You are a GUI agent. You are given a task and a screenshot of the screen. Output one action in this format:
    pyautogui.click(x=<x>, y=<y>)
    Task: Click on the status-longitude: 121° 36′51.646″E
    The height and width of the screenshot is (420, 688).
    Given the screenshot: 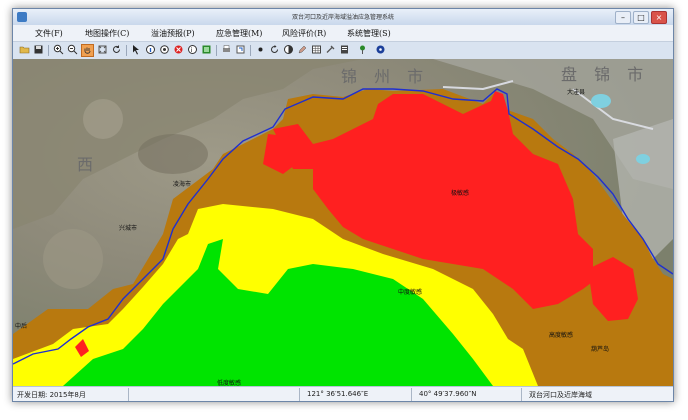 What is the action you would take?
    pyautogui.click(x=338, y=394)
    